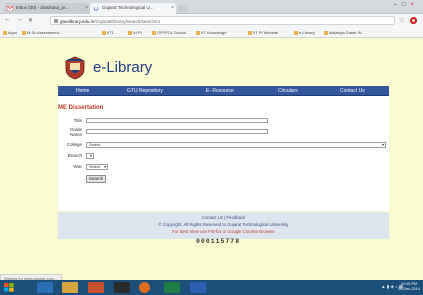 The image size is (423, 295). I want to click on clock-date: 24-Dec-2014, so click(409, 289).